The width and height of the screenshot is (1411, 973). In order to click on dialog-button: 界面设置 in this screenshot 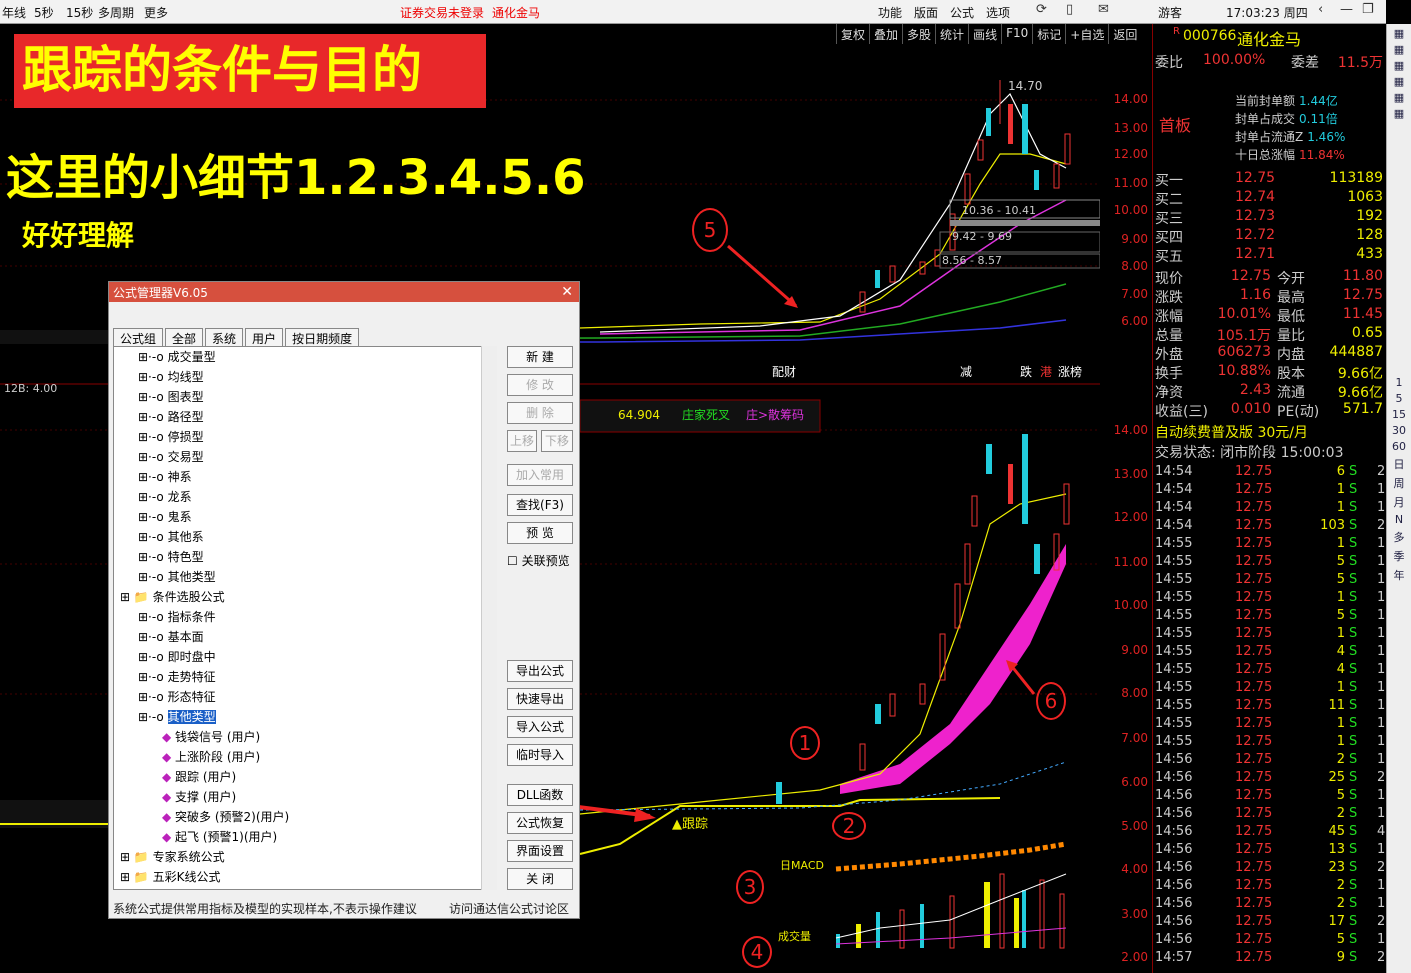, I will do `click(540, 851)`.